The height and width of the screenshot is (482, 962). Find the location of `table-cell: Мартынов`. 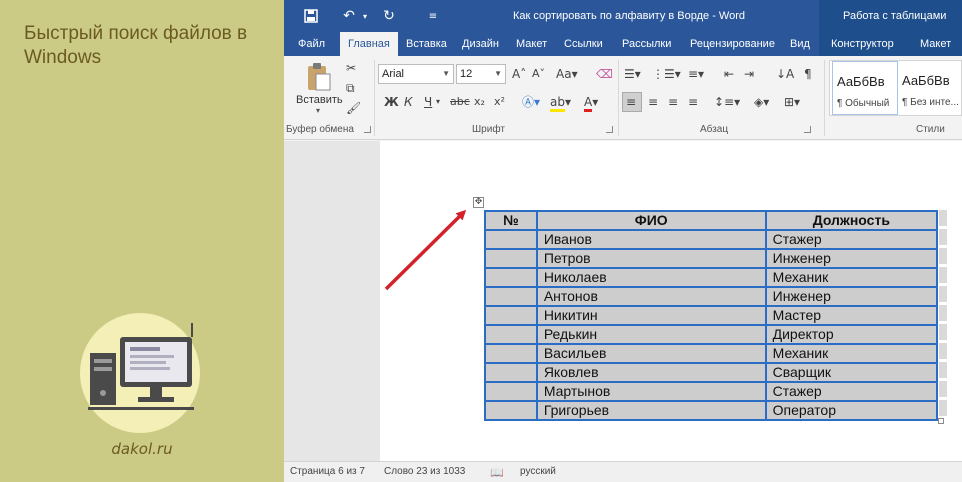

table-cell: Мартынов is located at coordinates (651, 391).